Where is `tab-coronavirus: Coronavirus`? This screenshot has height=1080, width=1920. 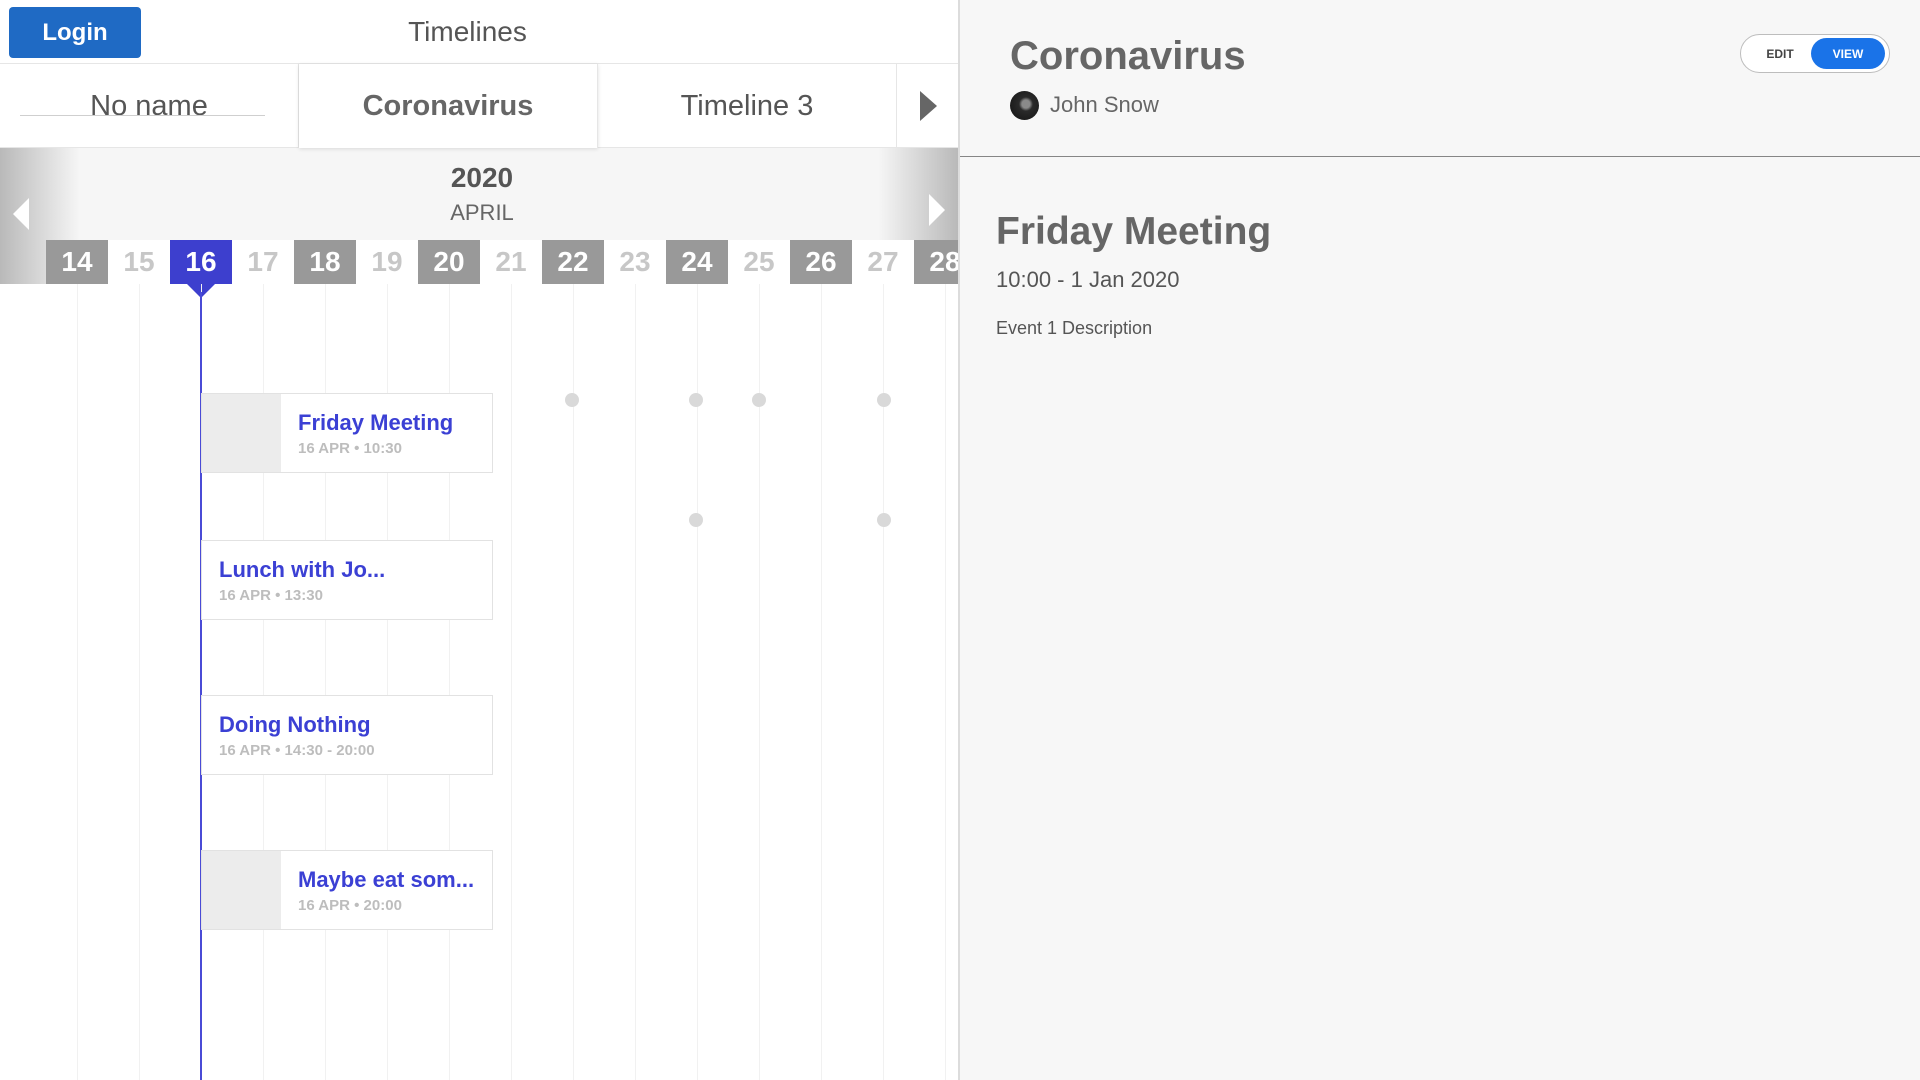 tab-coronavirus: Coronavirus is located at coordinates (448, 106).